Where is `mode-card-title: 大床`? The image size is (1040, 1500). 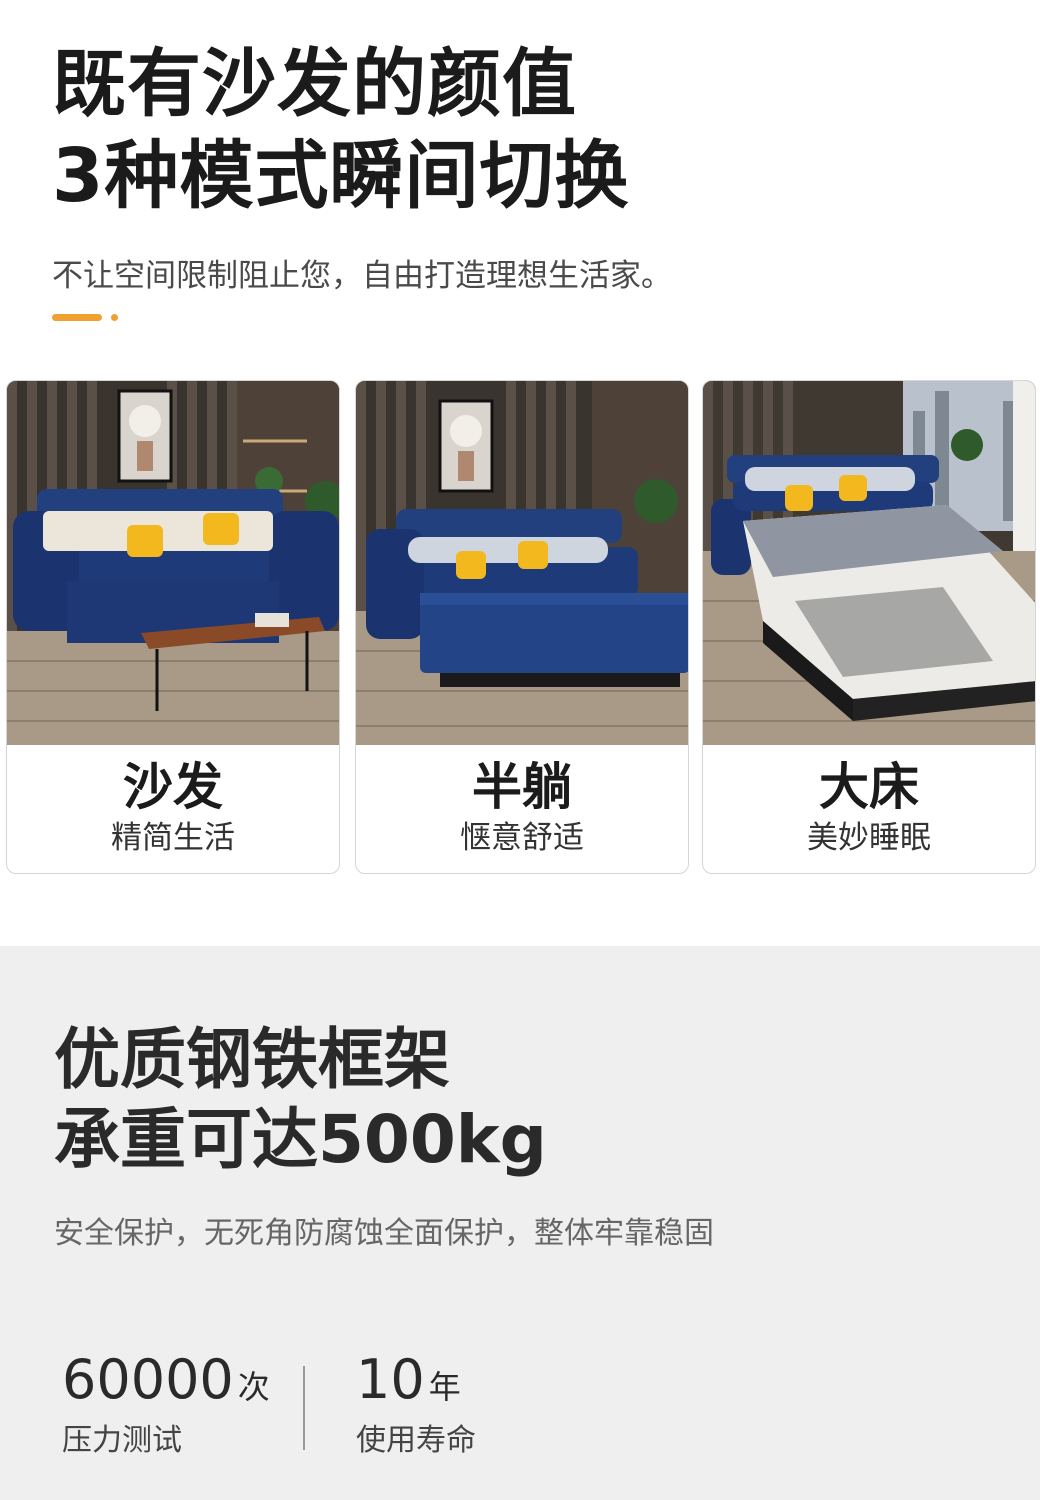 mode-card-title: 大床 is located at coordinates (869, 787).